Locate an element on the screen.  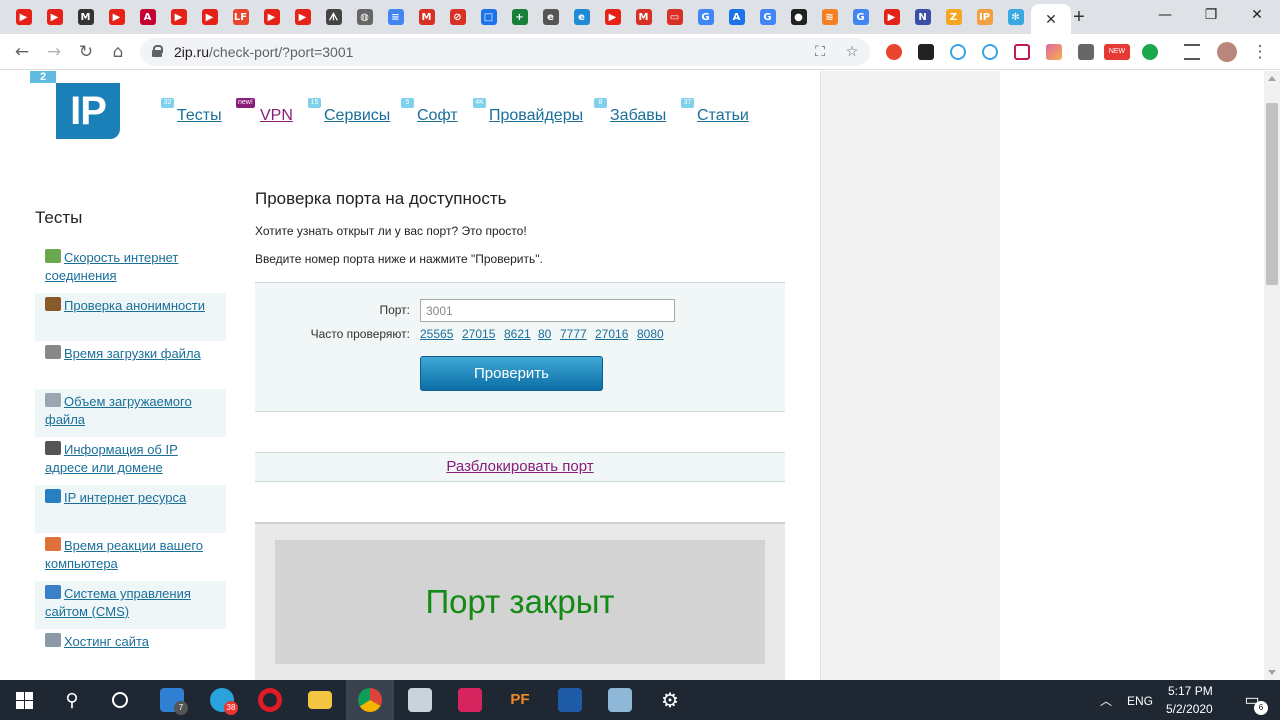
browser-tab: ≡ is located at coordinates (395, 17).